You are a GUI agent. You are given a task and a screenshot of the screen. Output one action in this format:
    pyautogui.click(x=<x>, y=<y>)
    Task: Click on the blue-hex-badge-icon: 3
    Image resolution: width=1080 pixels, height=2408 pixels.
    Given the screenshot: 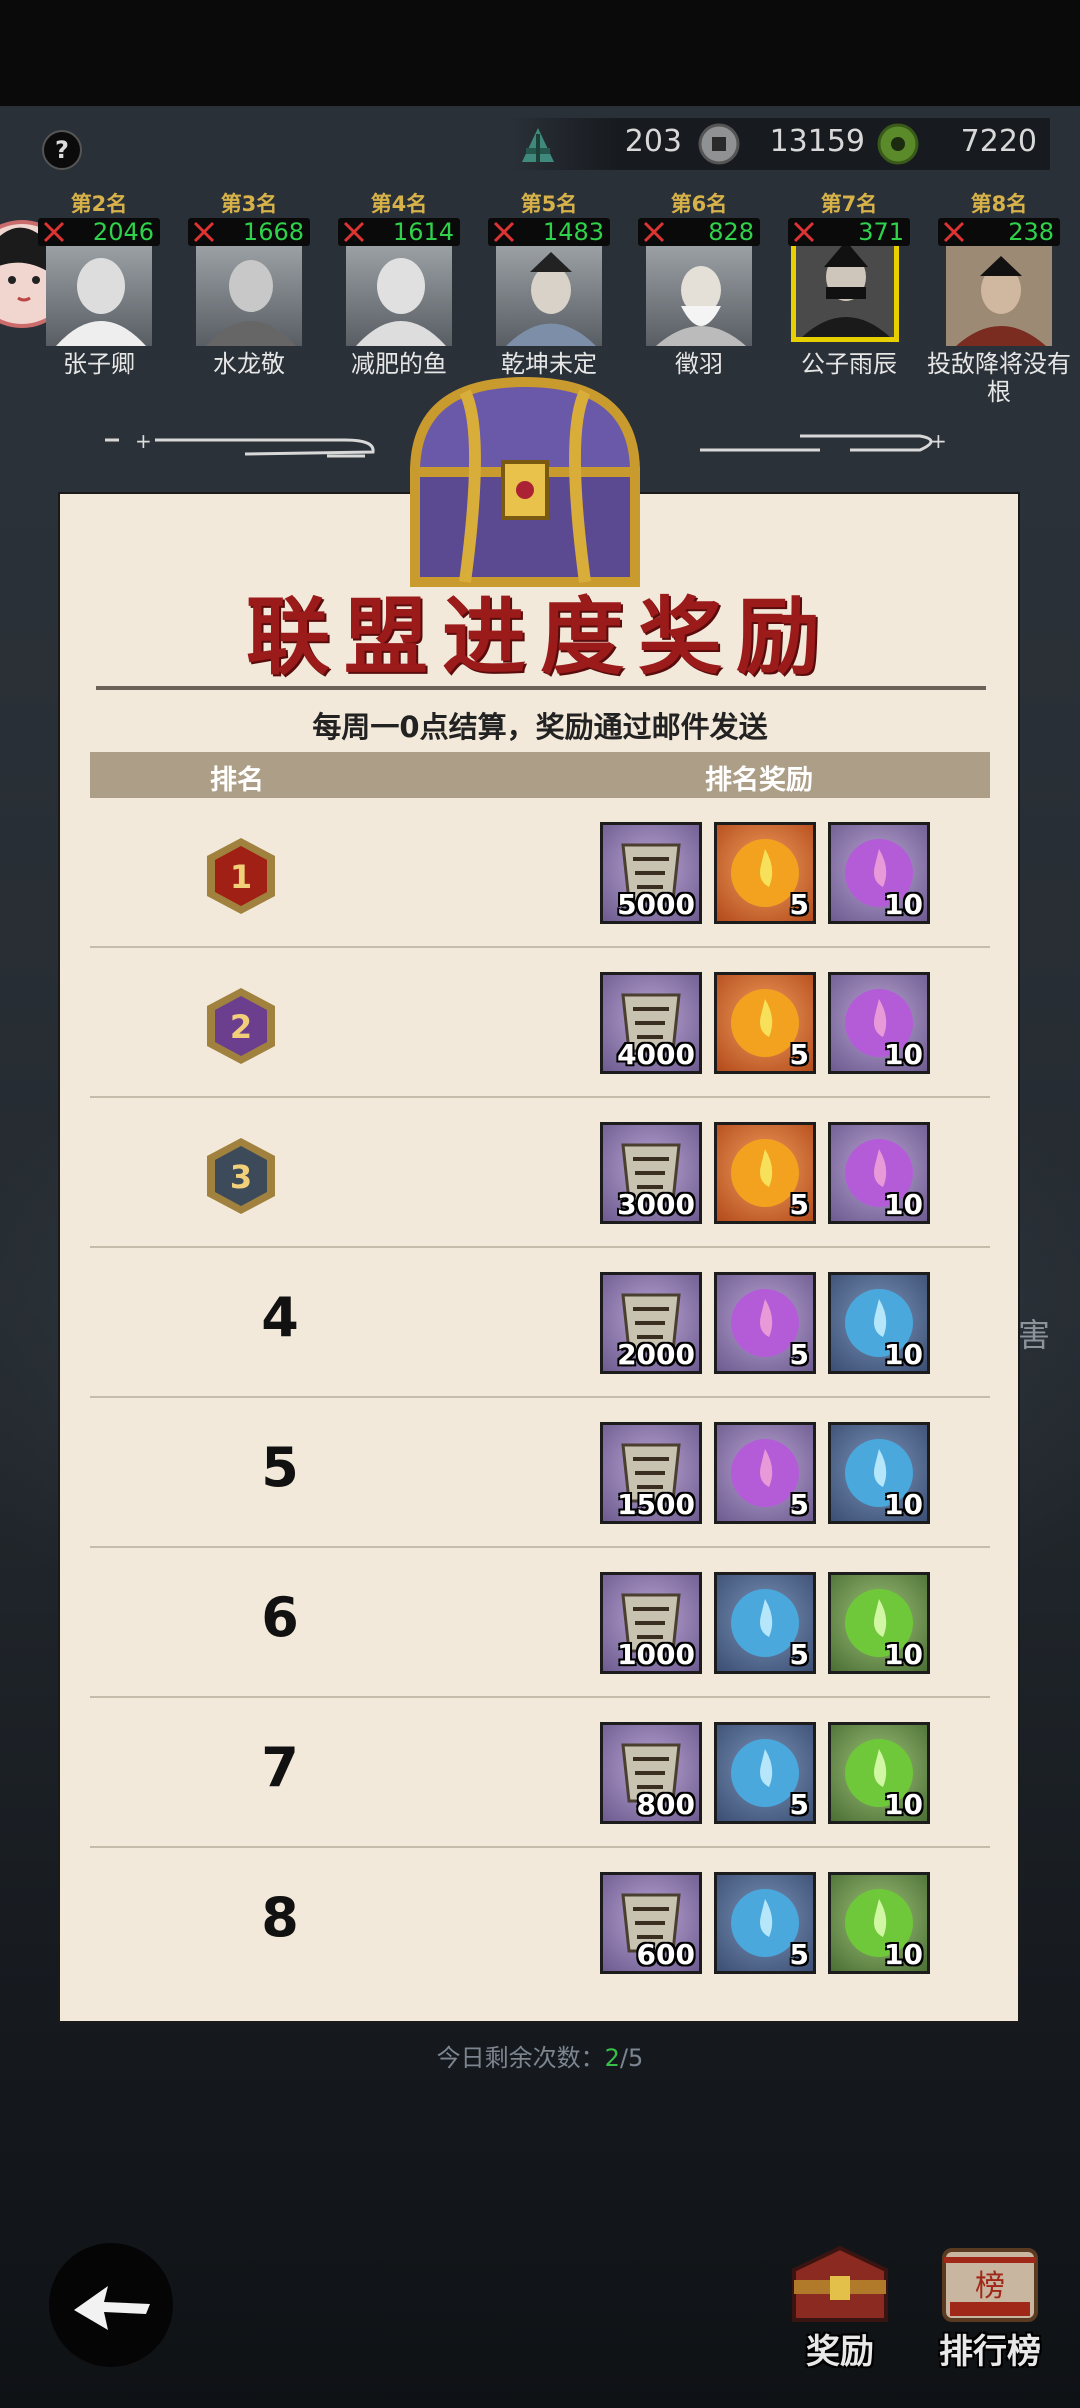 What is the action you would take?
    pyautogui.click(x=241, y=1176)
    